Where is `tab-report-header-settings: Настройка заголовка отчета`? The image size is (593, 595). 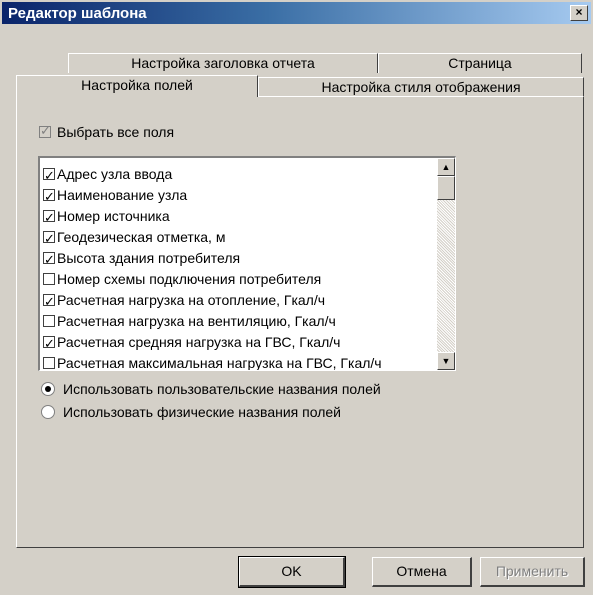
tab-report-header-settings: Настройка заголовка отчета is located at coordinates (223, 63).